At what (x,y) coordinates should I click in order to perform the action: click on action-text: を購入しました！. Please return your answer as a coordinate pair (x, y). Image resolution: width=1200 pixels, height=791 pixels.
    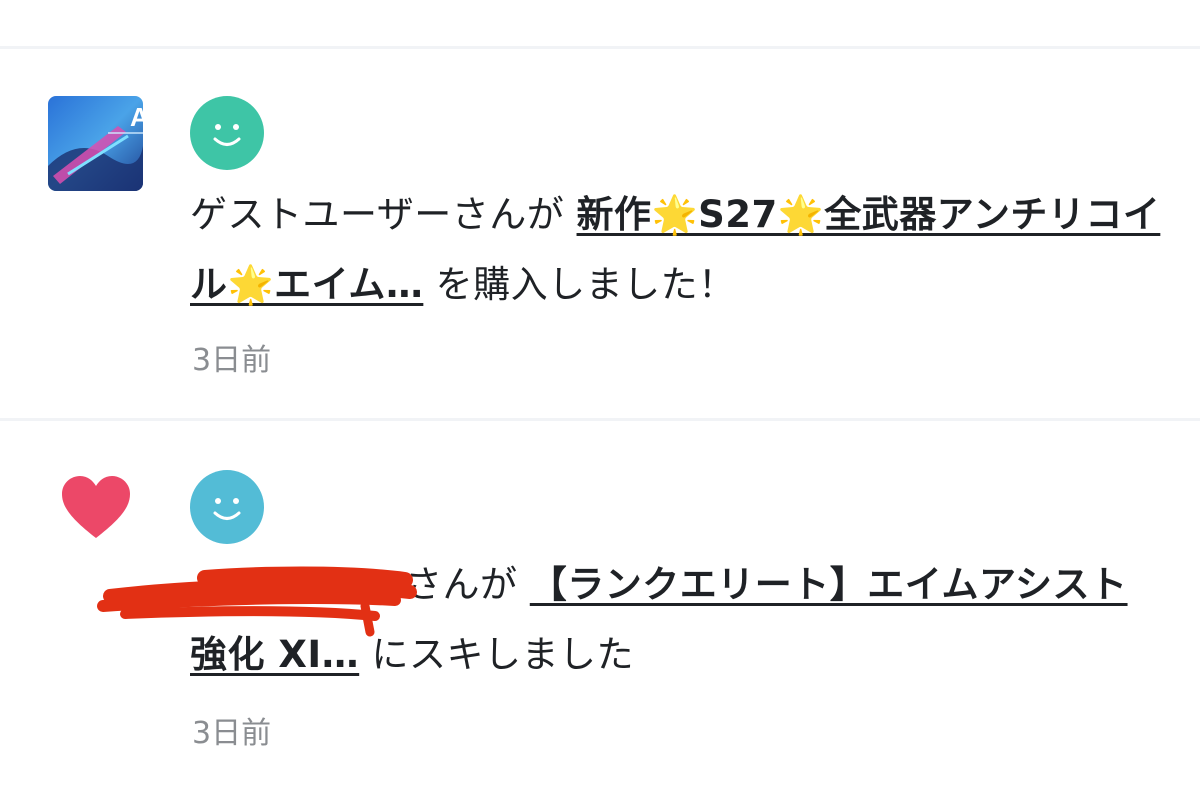
    Looking at the image, I should click on (585, 284).